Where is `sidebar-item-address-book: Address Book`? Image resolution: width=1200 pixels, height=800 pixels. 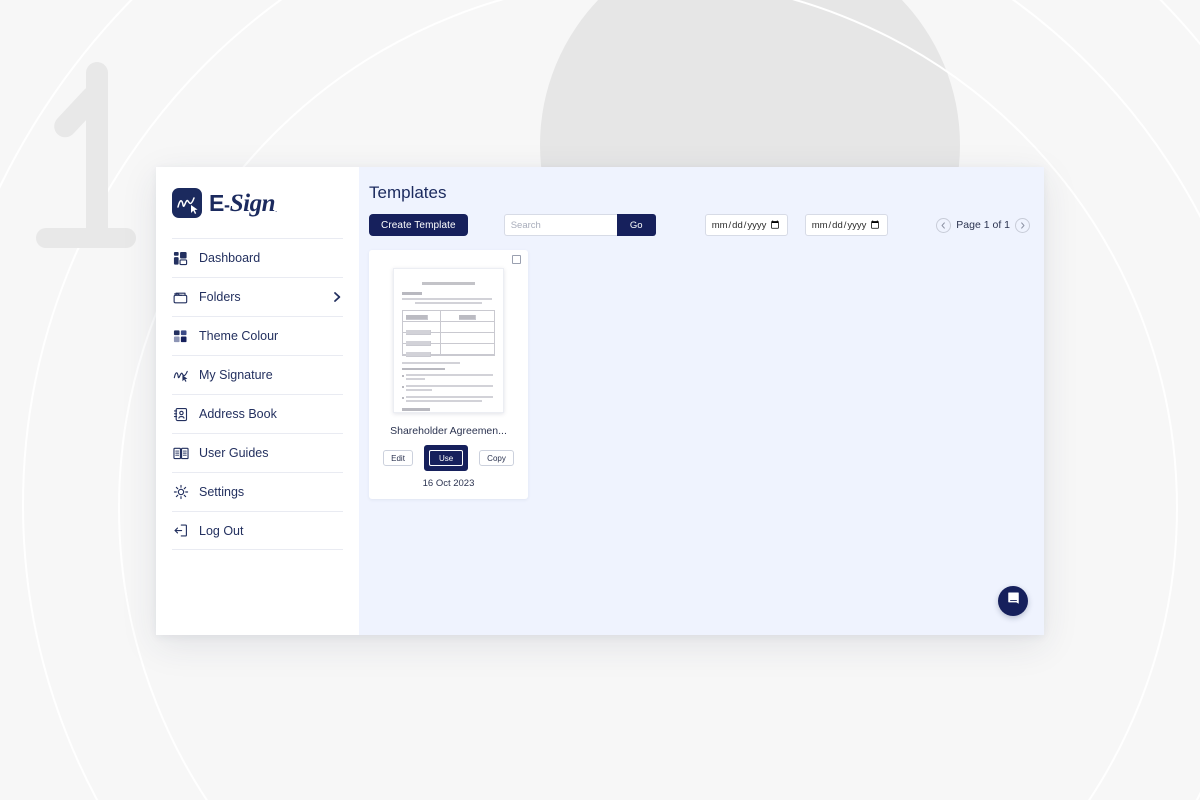
sidebar-item-address-book: Address Book is located at coordinates (257, 413).